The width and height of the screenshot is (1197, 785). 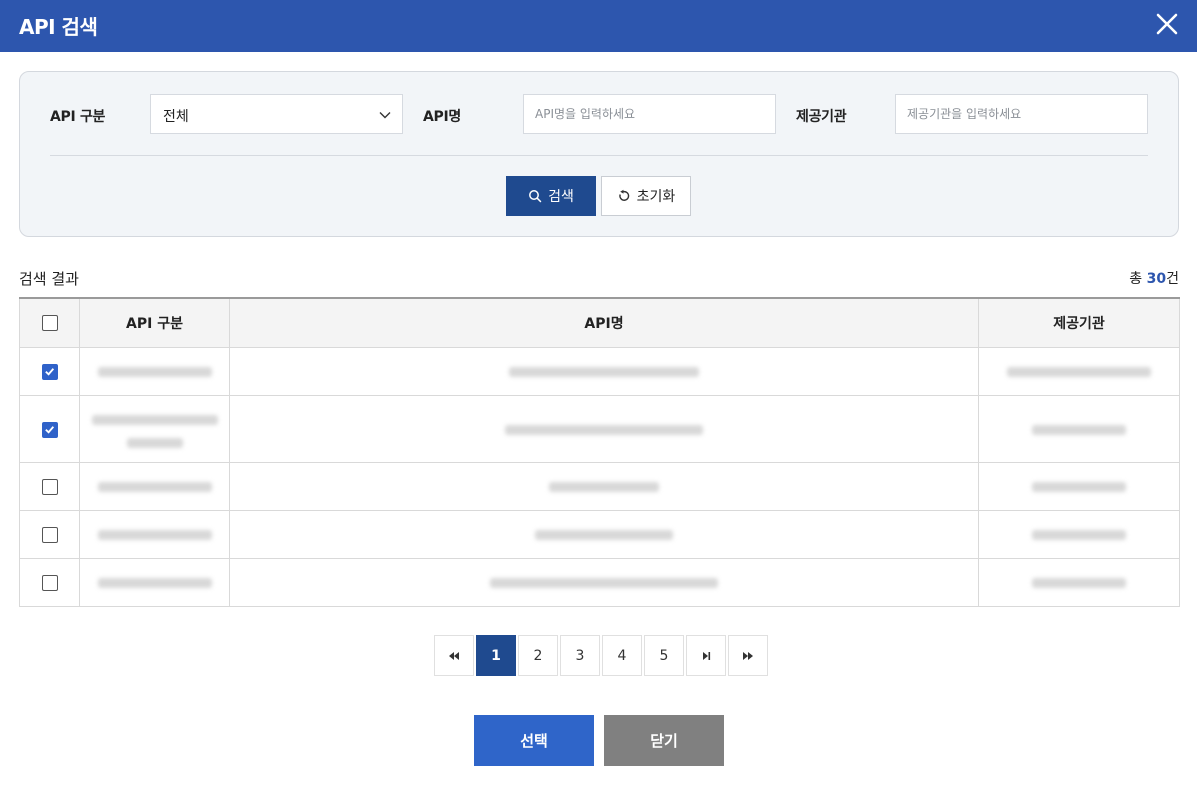 I want to click on column-header-provider: 제공기관, so click(x=1079, y=322).